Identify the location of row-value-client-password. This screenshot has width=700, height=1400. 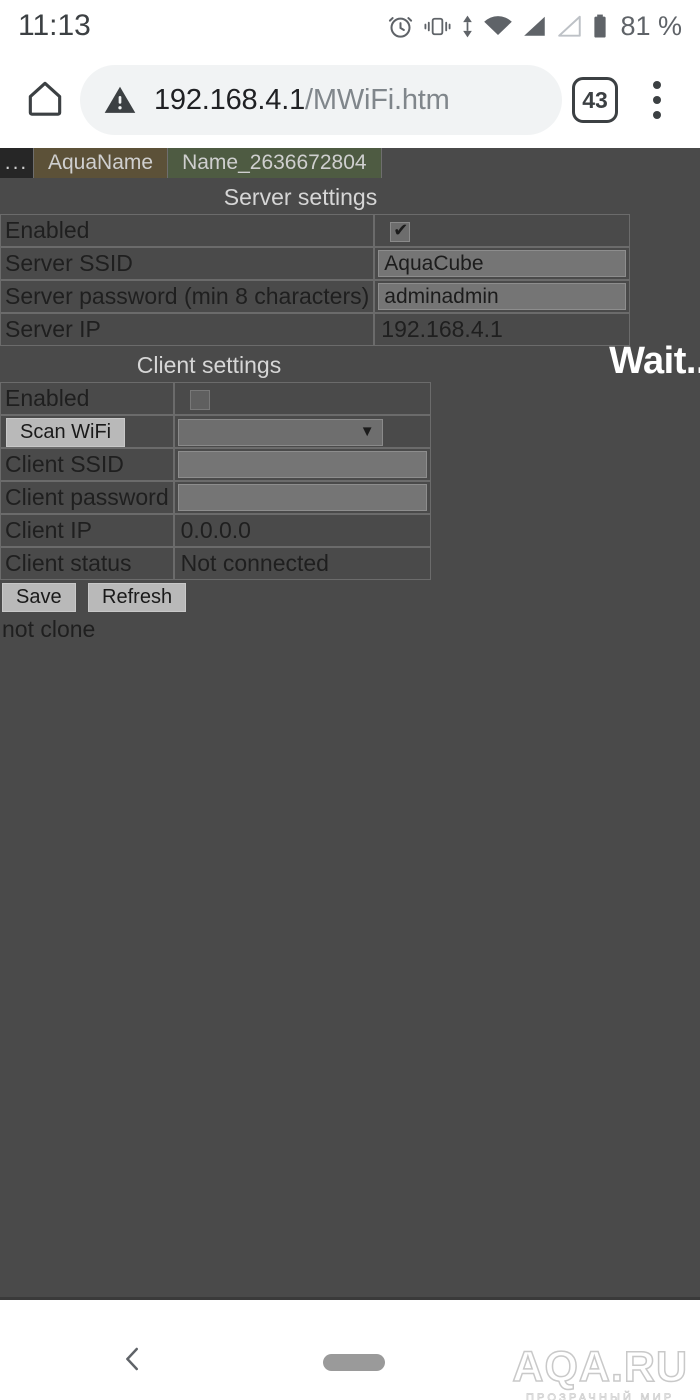
(302, 497).